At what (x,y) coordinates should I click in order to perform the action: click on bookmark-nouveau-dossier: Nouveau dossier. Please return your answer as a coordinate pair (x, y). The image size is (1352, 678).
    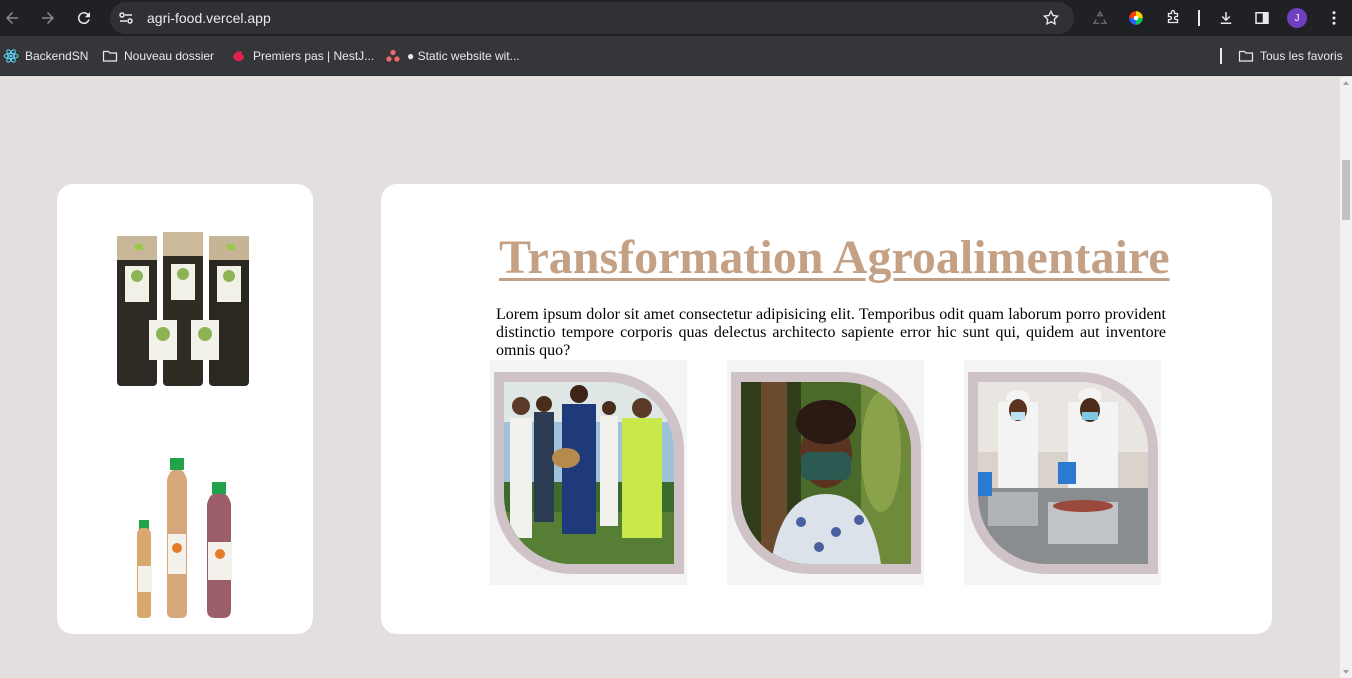
    Looking at the image, I should click on (158, 56).